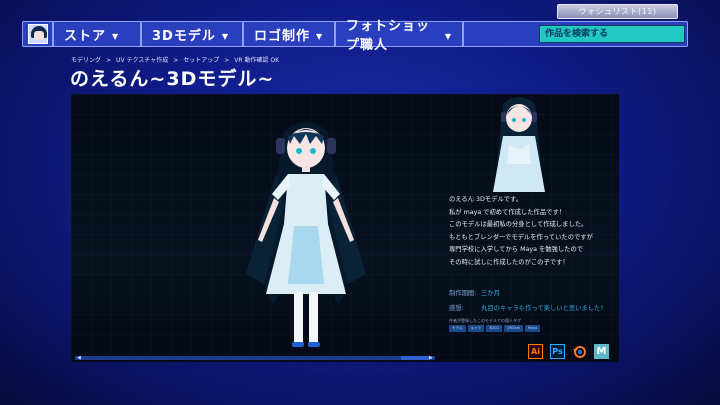 This screenshot has width=720, height=405. I want to click on nav-item-label: ストア, so click(85, 36).